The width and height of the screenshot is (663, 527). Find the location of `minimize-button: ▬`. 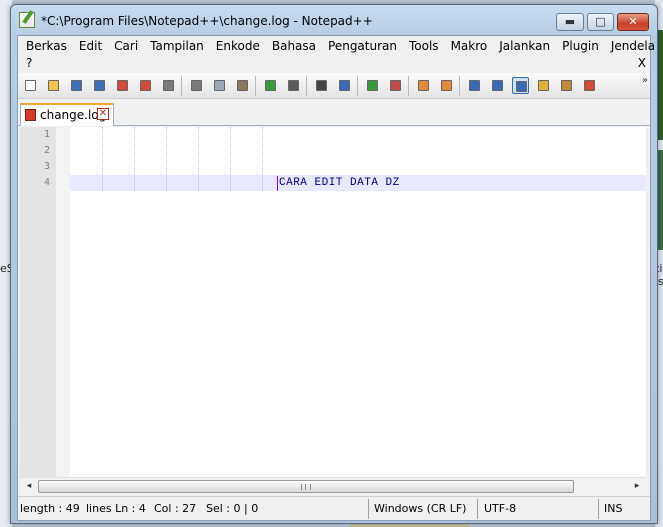

minimize-button: ▬ is located at coordinates (570, 22).